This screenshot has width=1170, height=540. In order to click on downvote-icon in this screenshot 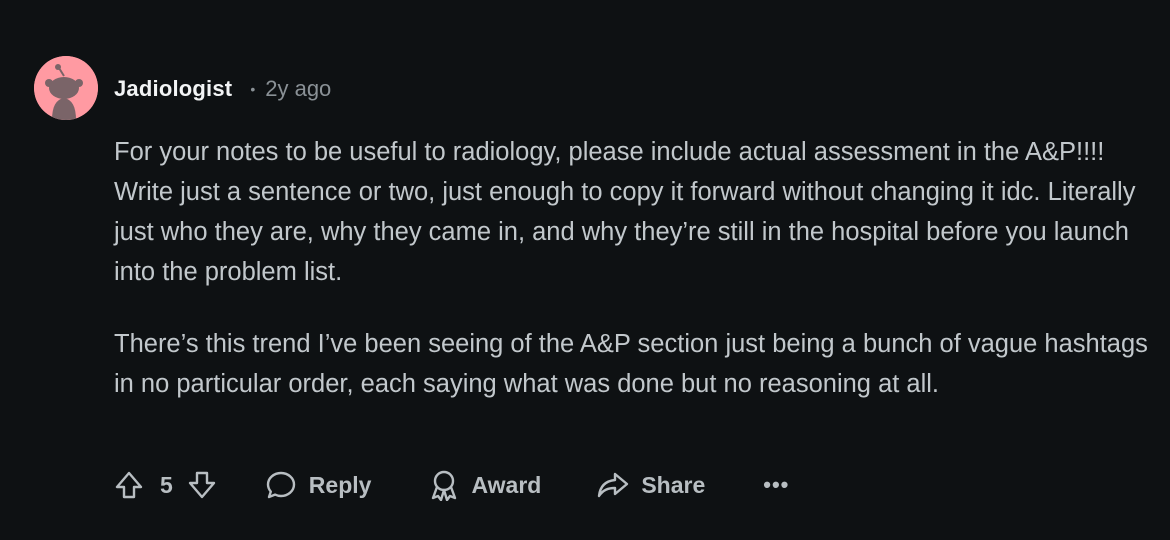, I will do `click(201, 485)`.